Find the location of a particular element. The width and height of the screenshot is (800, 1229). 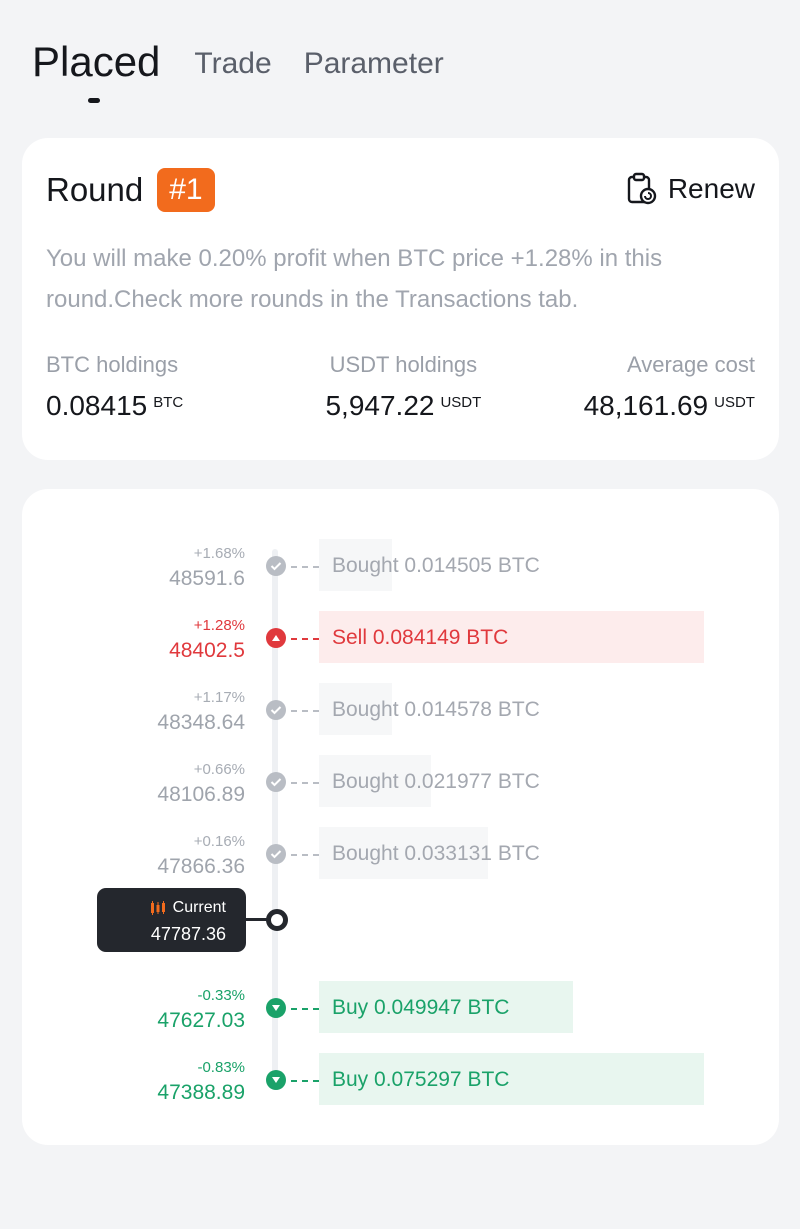

tab-parameter: Parameter is located at coordinates (374, 64).